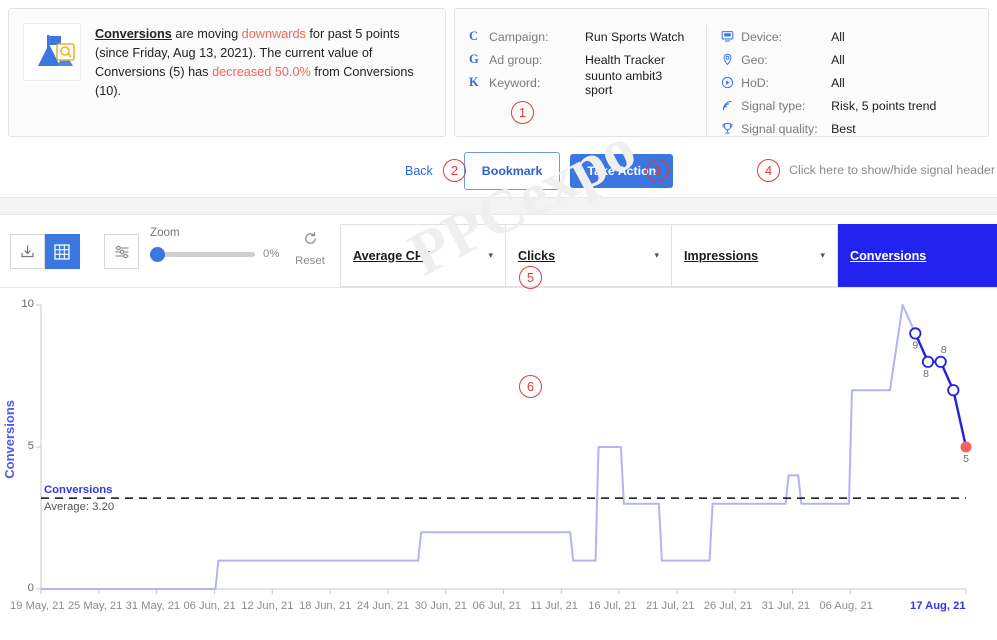 The height and width of the screenshot is (640, 997). Describe the element at coordinates (915, 345) in the screenshot. I see `svg-text: 9` at that location.